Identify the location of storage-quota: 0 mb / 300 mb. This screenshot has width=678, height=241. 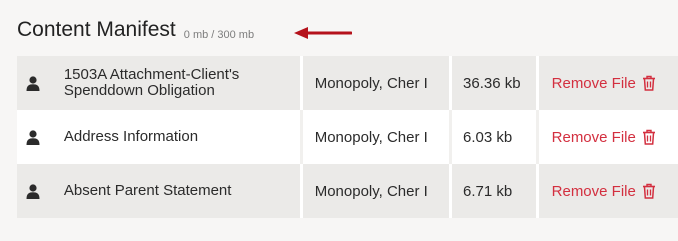
(219, 35).